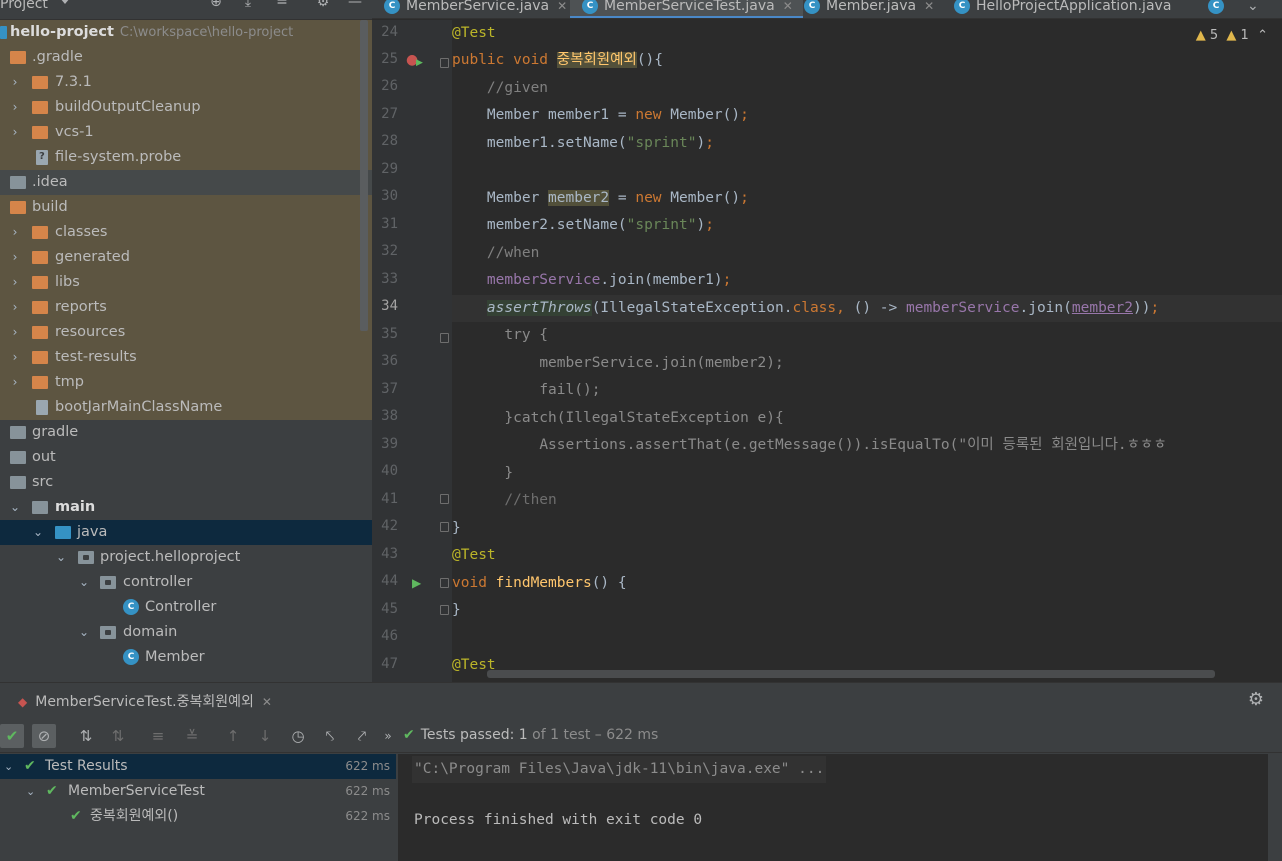  What do you see at coordinates (198, 766) in the screenshot?
I see `test-result-root: ⌄ ✔ Test Results 622 ms` at bounding box center [198, 766].